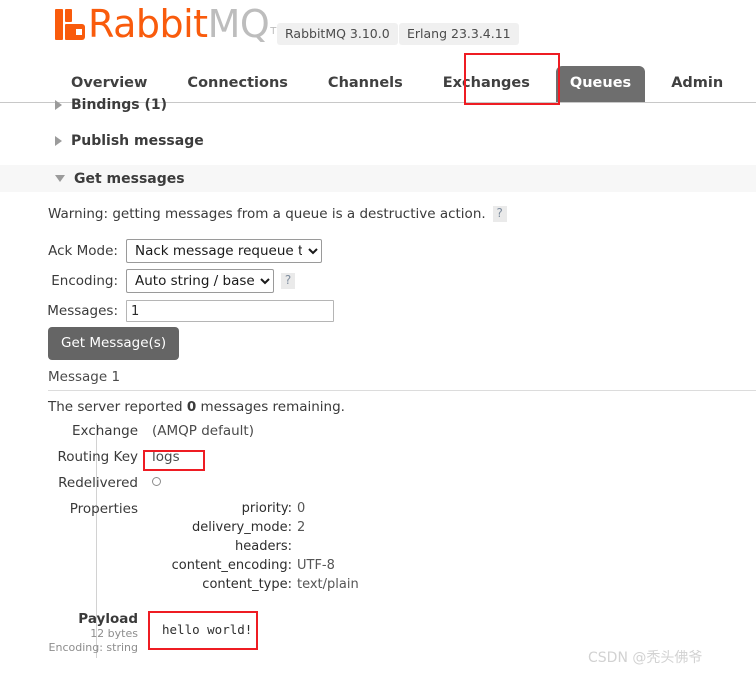  What do you see at coordinates (242, 527) in the screenshot?
I see `property-key: delivery_mode:` at bounding box center [242, 527].